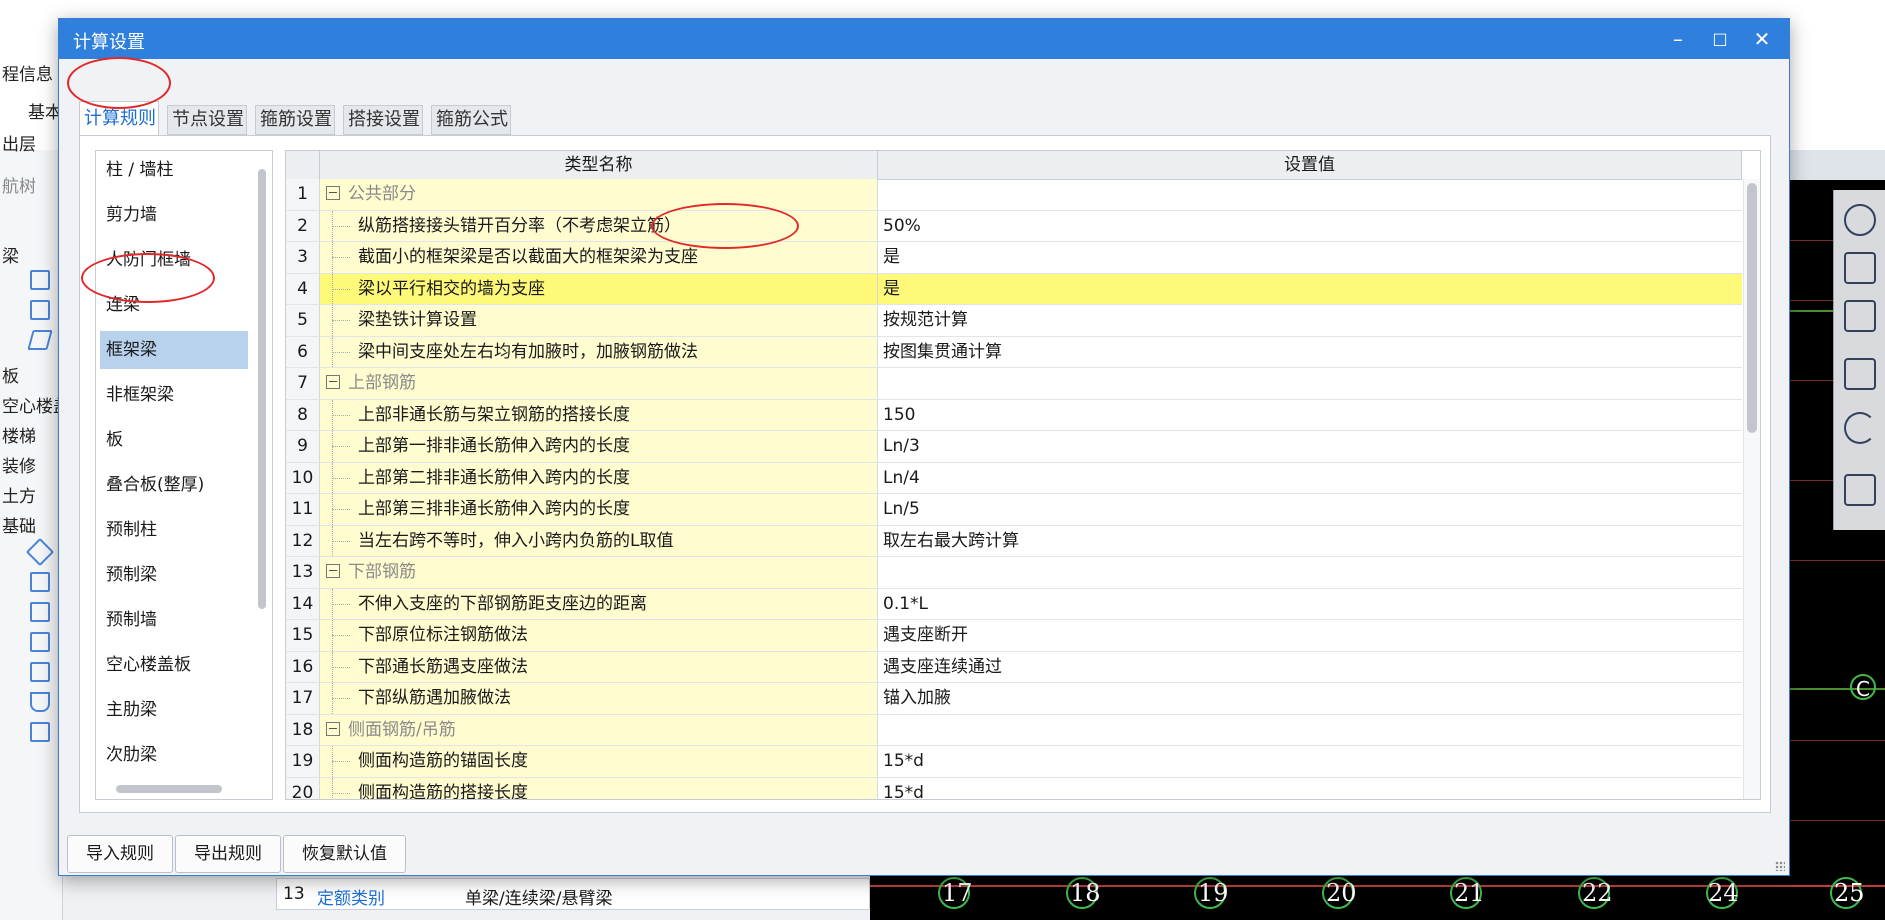 This screenshot has height=920, width=1885. I want to click on import-rules-button: 导入规则, so click(120, 854).